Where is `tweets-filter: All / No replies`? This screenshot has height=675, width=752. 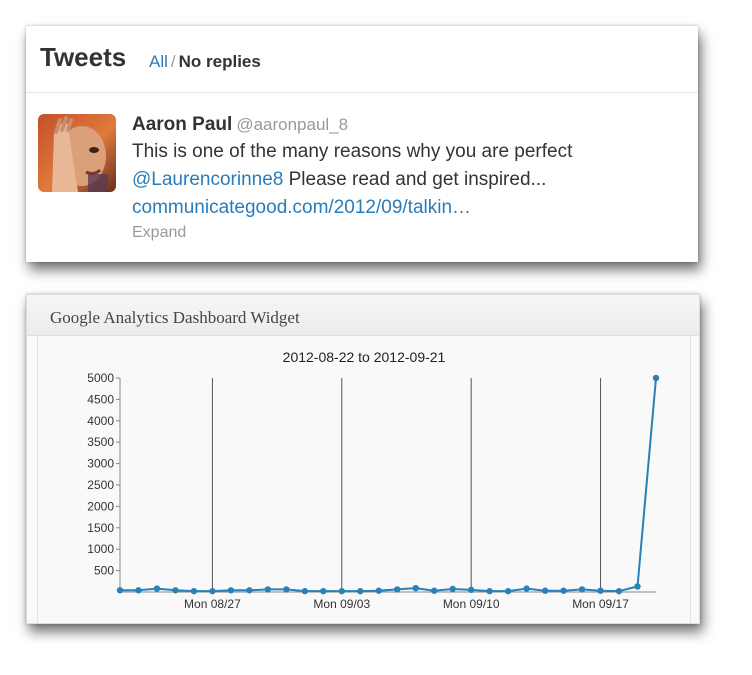 tweets-filter: All / No replies is located at coordinates (205, 62).